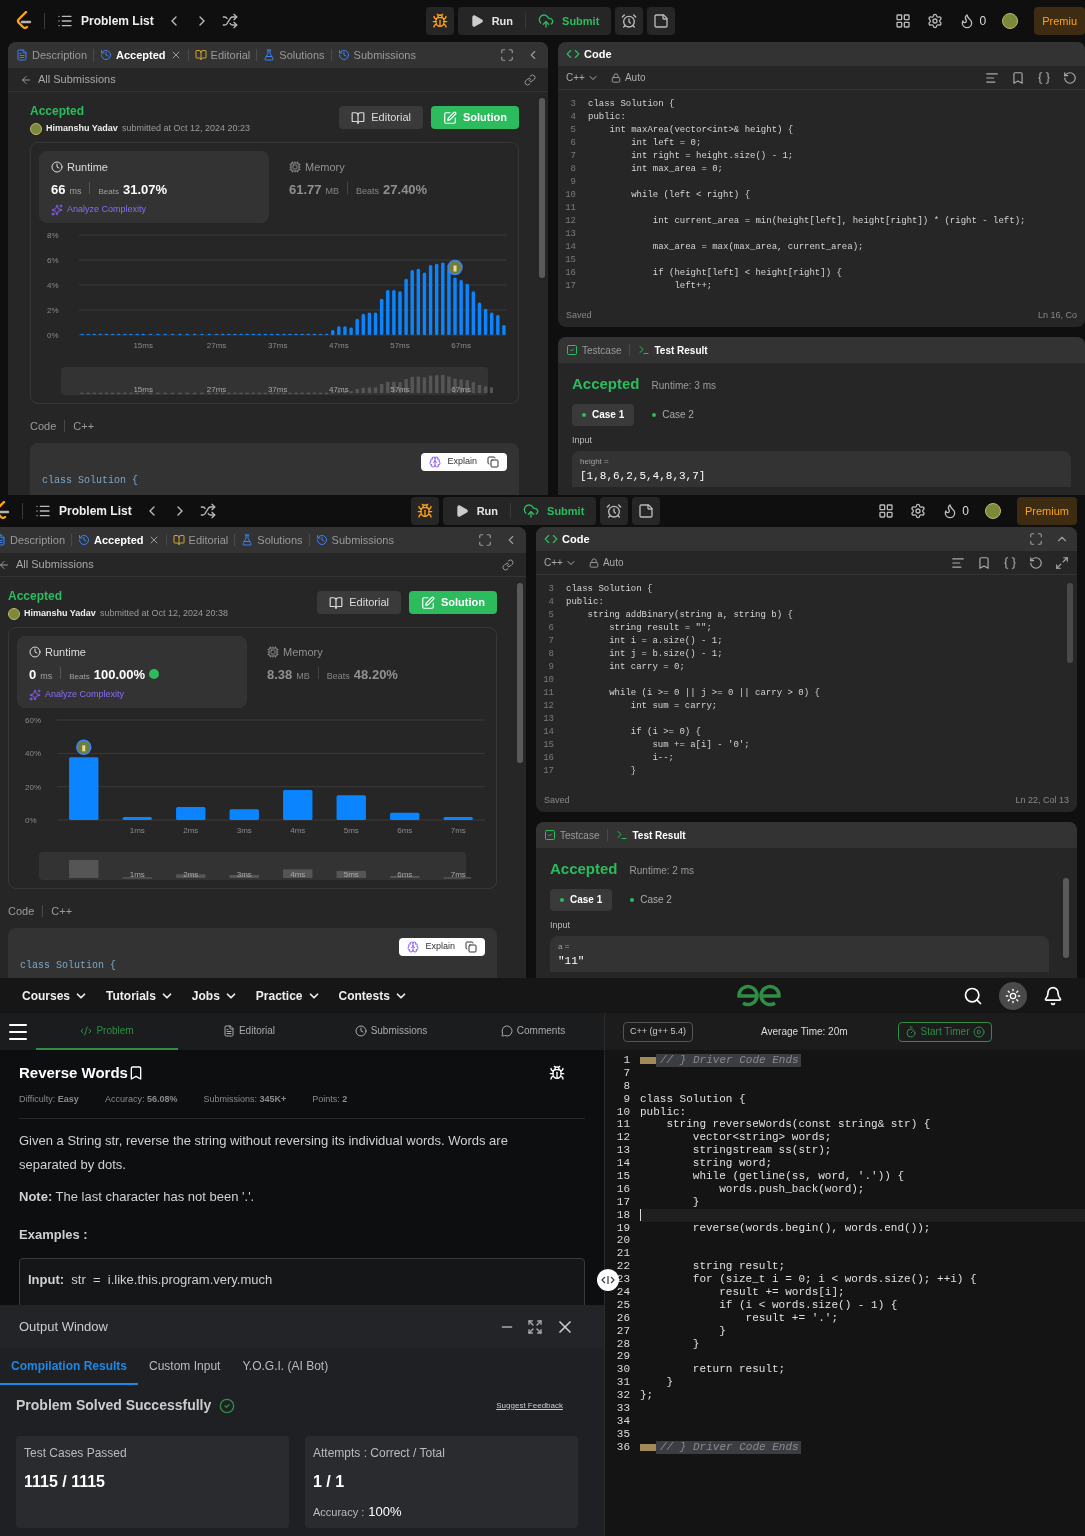 The image size is (1085, 1536). Describe the element at coordinates (185, 1366) in the screenshot. I see `output-tab: Custom Input` at that location.